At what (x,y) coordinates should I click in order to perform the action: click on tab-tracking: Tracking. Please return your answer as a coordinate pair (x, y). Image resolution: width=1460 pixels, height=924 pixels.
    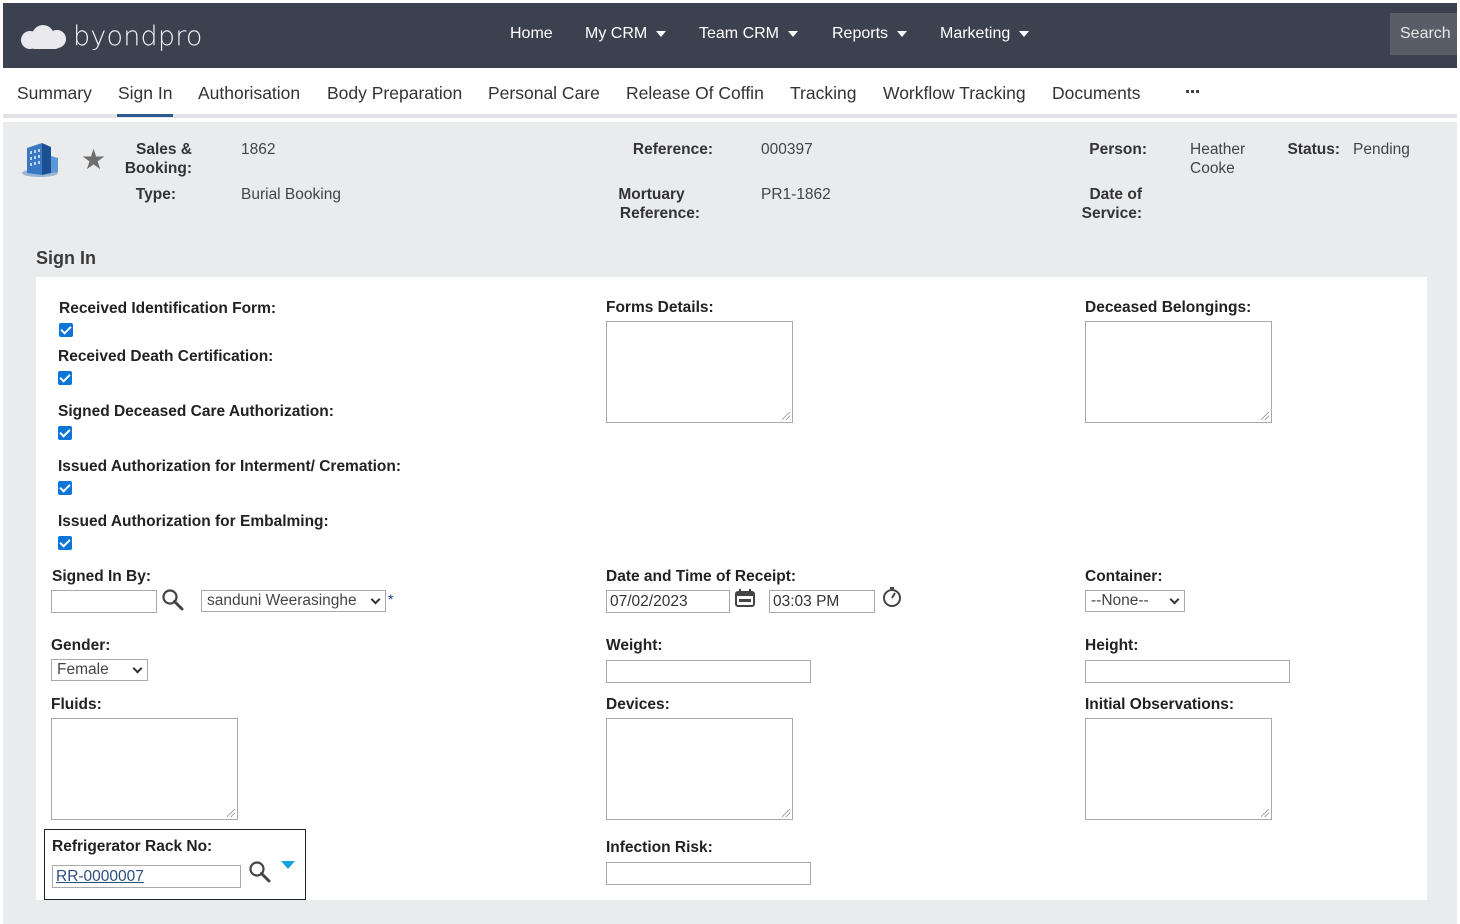
    Looking at the image, I should click on (823, 93).